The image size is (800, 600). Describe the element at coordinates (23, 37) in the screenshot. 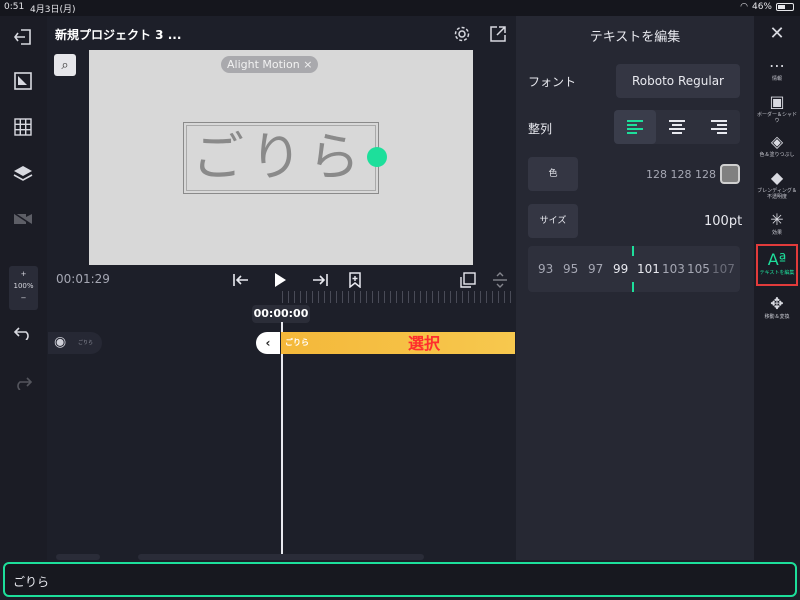

I see `exit-icon` at that location.